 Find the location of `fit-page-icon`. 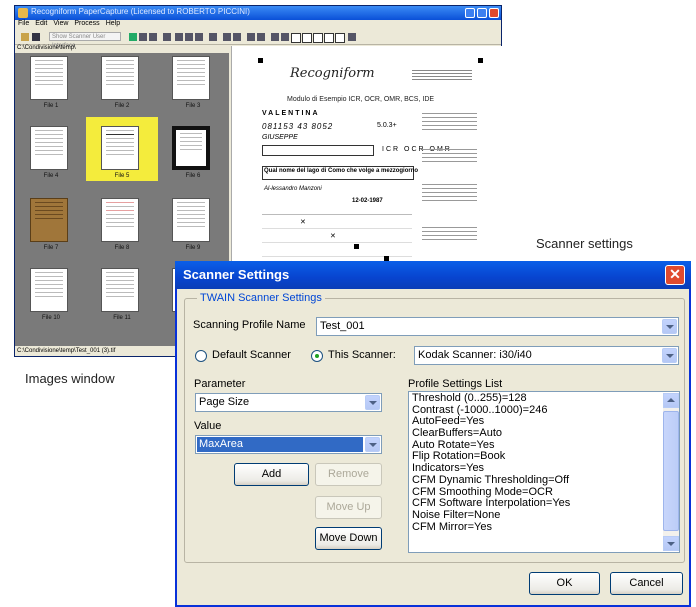

fit-page-icon is located at coordinates (296, 38).